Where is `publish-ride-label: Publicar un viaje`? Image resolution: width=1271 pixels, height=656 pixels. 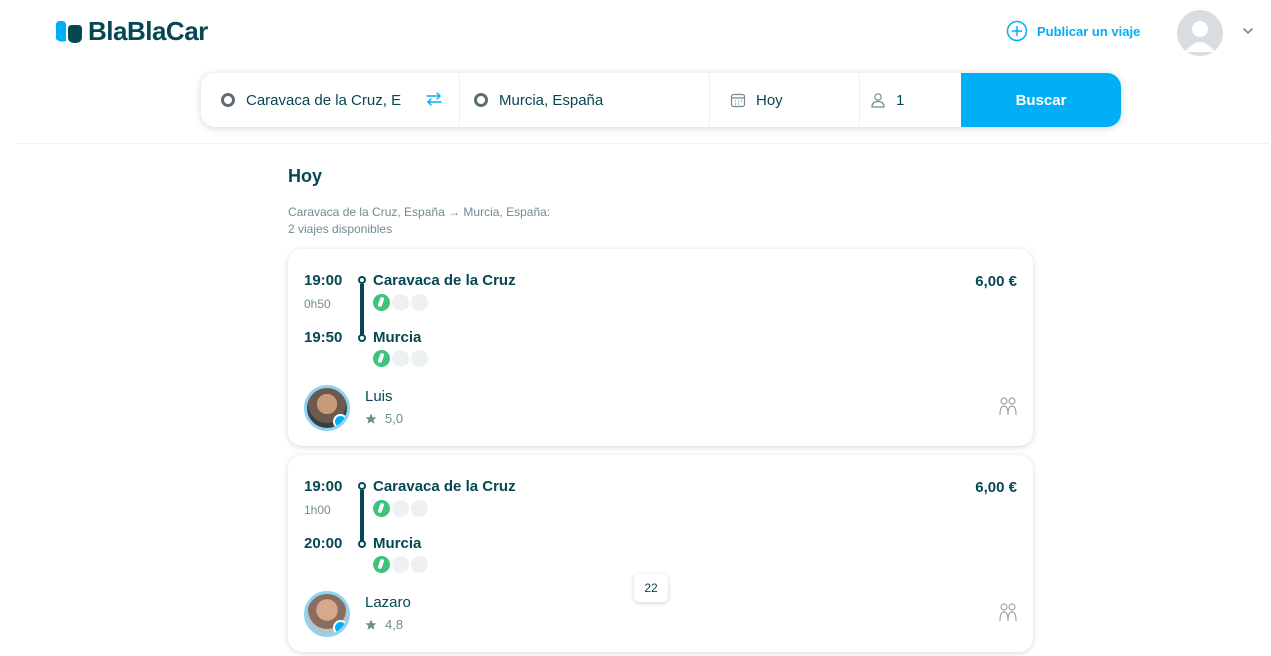
publish-ride-label: Publicar un viaje is located at coordinates (1089, 31).